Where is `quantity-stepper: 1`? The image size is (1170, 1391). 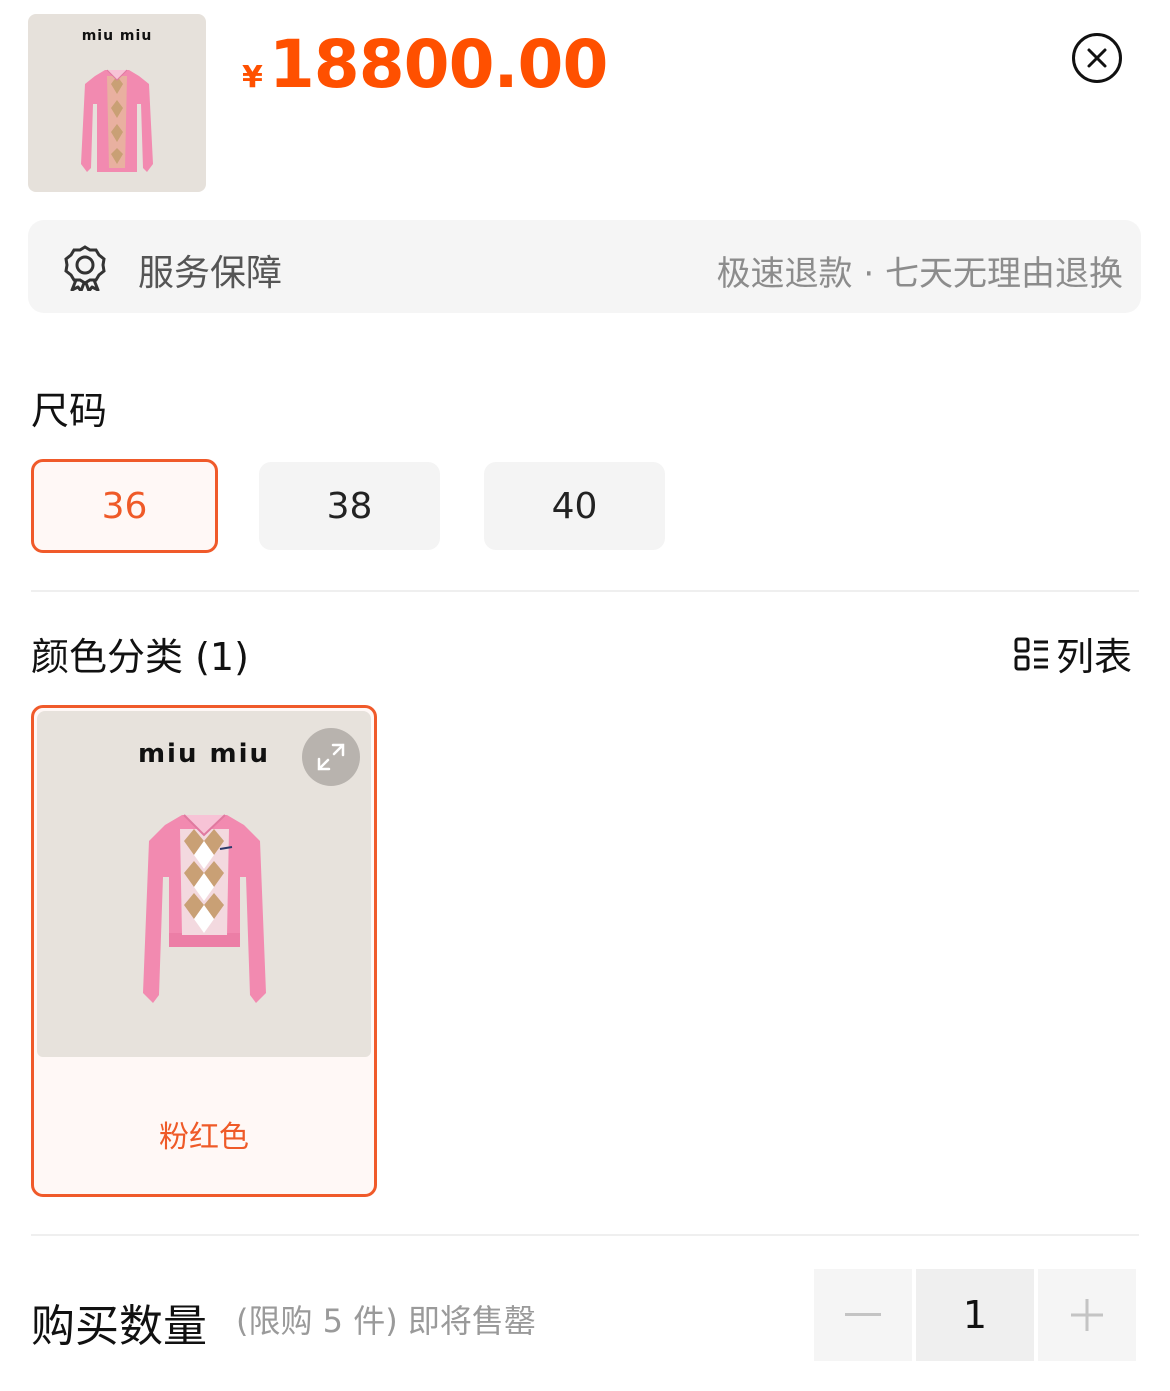
quantity-stepper: 1 is located at coordinates (975, 1315).